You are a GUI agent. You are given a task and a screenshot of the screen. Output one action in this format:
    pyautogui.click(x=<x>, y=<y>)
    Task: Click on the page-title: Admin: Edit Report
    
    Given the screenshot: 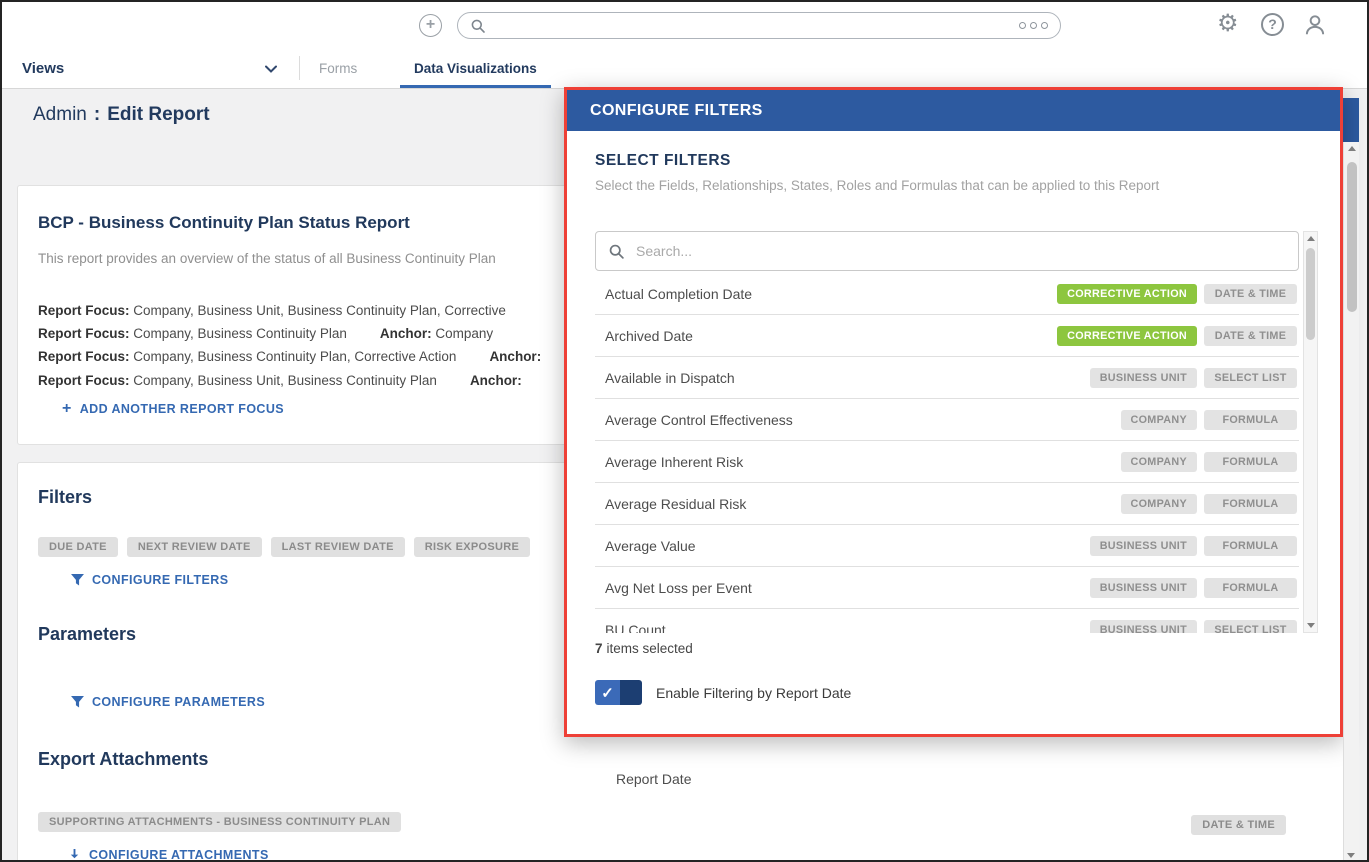 What is the action you would take?
    pyautogui.click(x=121, y=114)
    